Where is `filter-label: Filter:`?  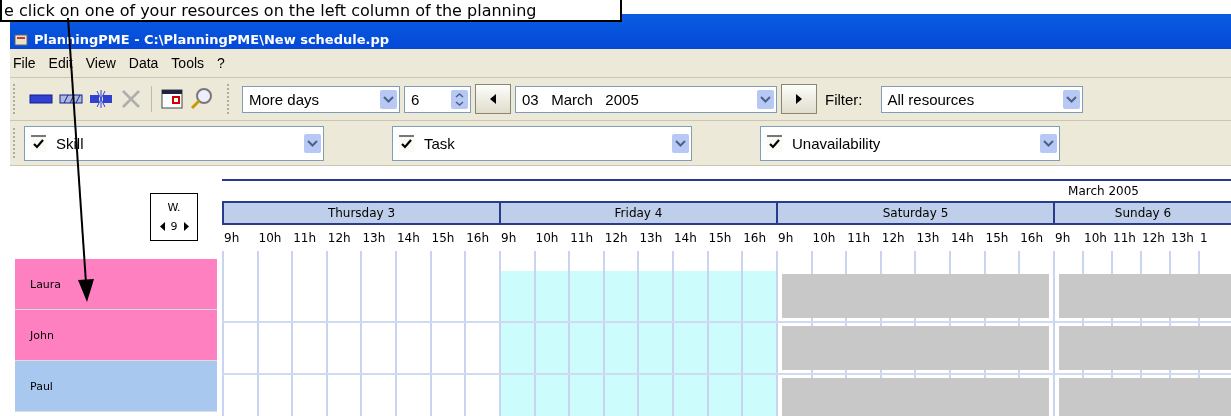 filter-label: Filter: is located at coordinates (844, 99).